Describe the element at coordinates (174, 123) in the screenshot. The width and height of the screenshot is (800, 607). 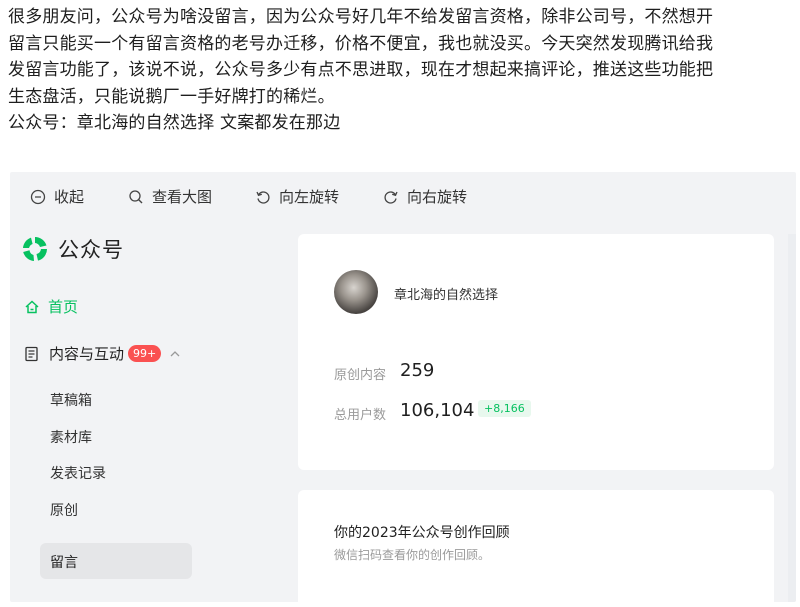
I see `post-line: 公众号：章北海的自然选择 文案都发在那边` at that location.